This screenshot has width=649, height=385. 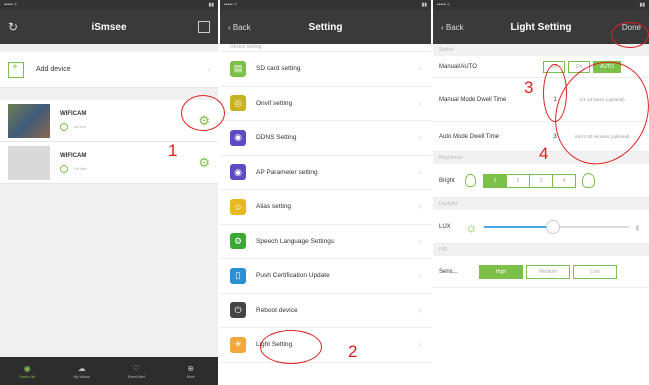 I want to click on tab-device-list: ◉ Device list, so click(x=27, y=371).